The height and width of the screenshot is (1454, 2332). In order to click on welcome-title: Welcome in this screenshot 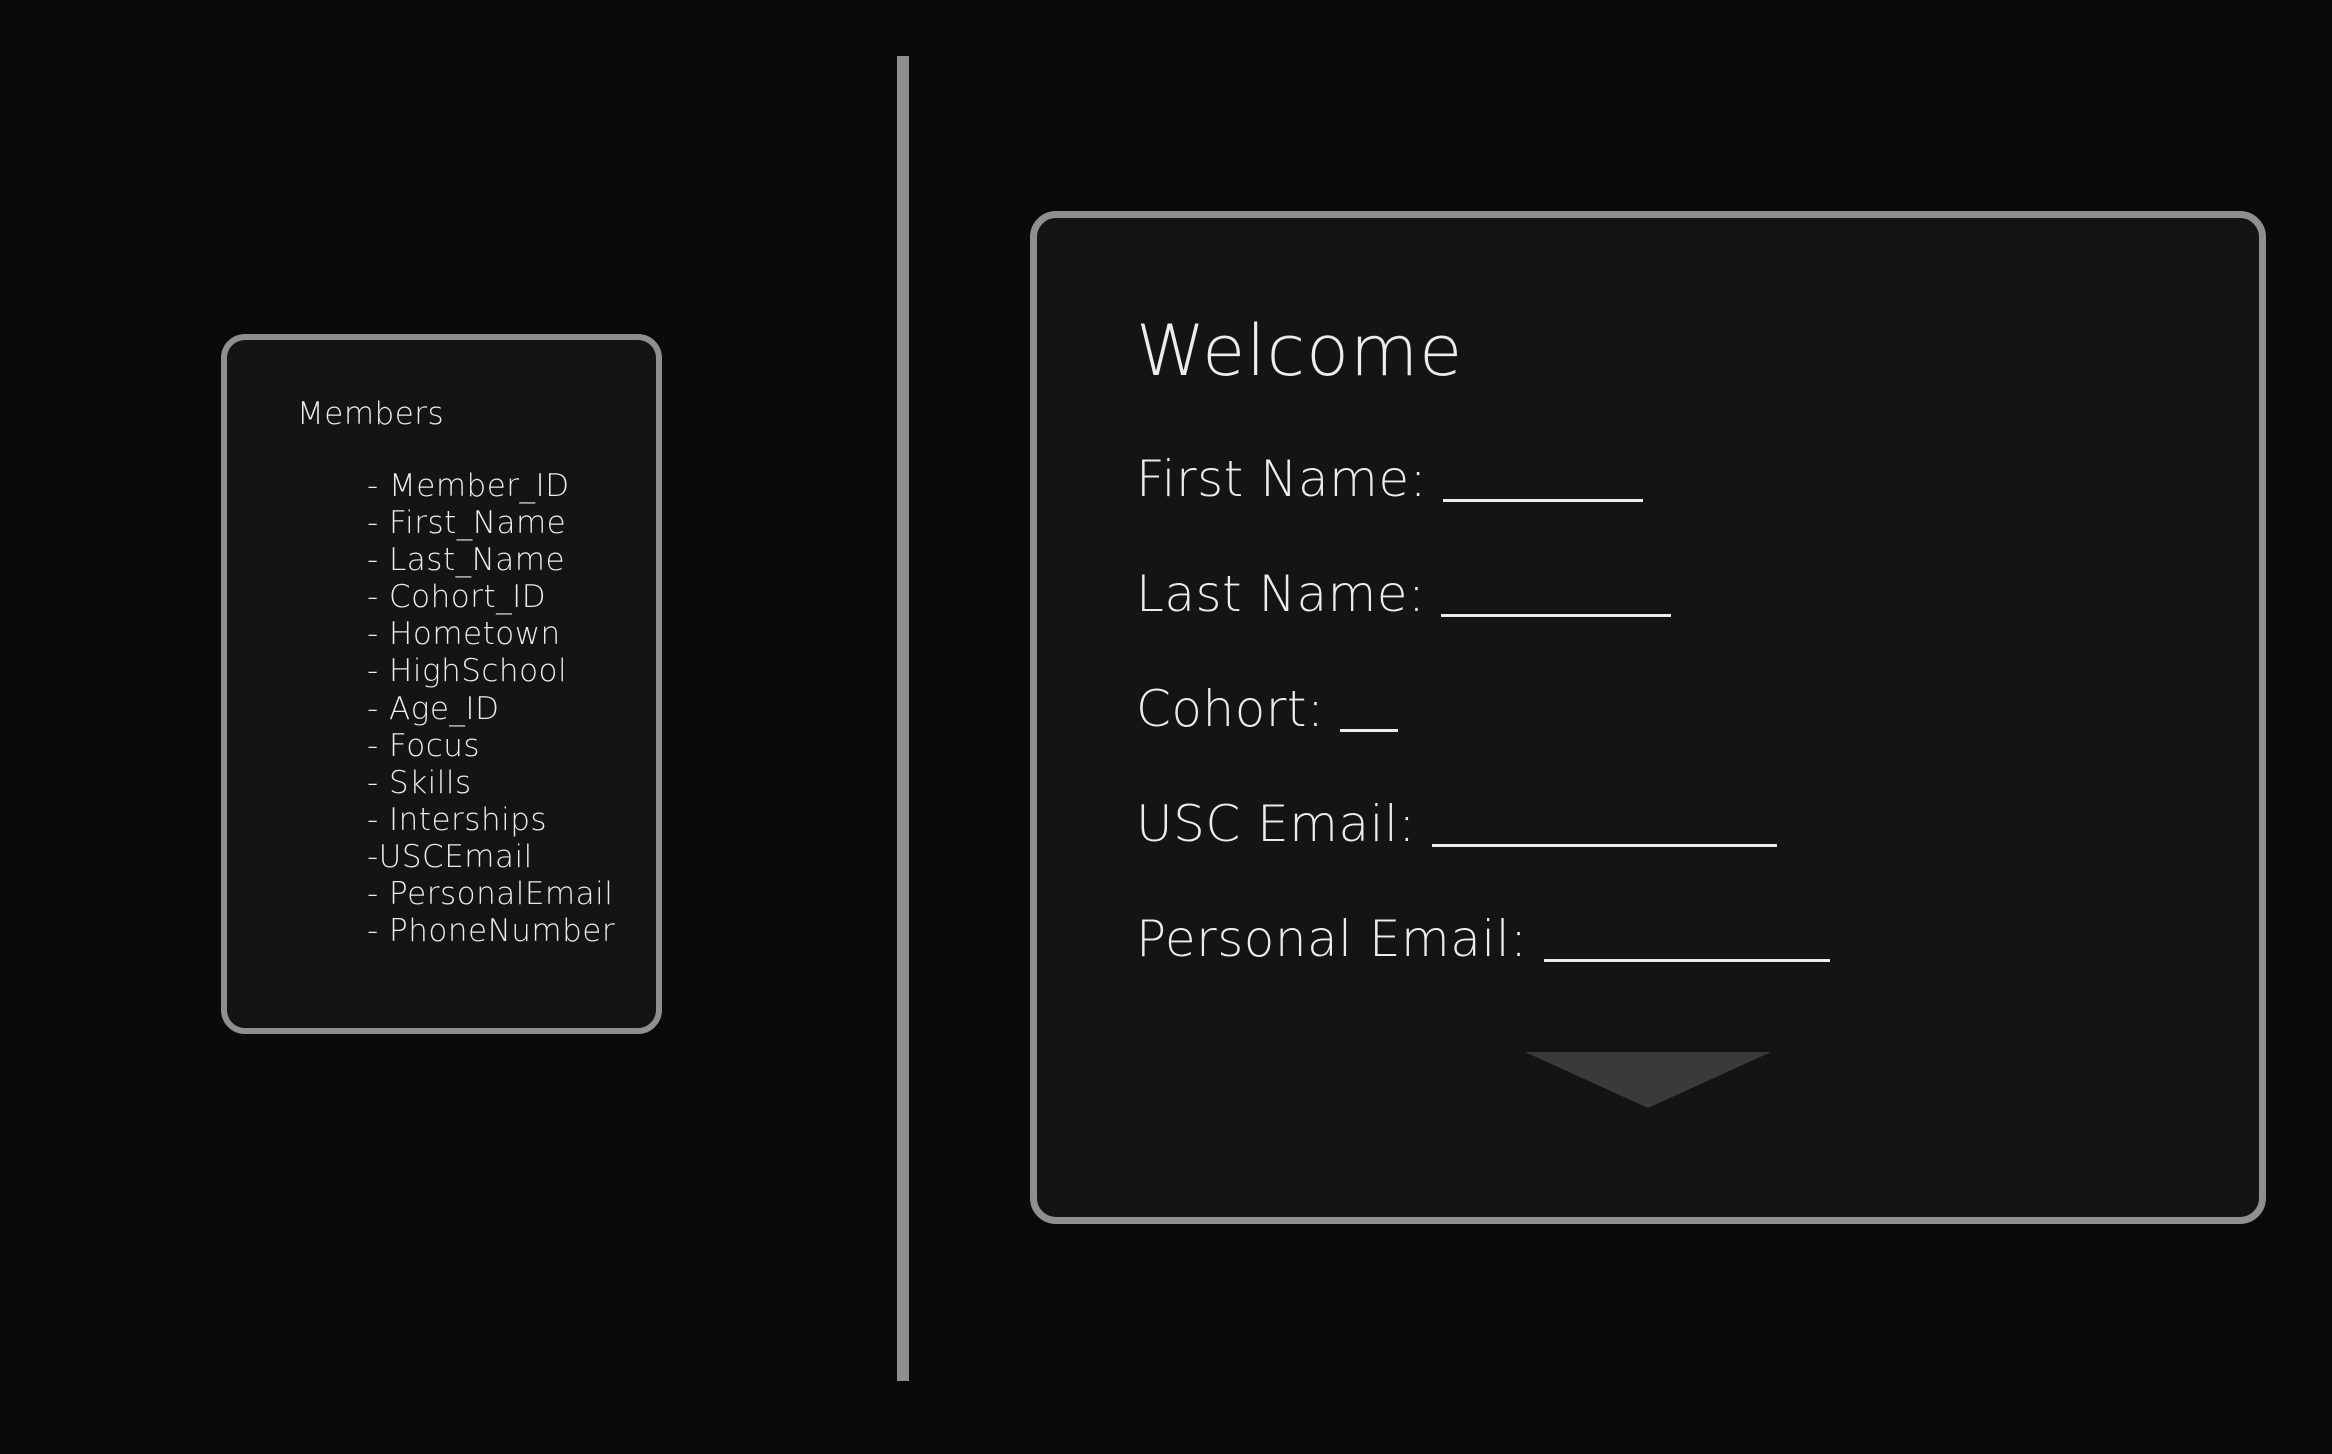, I will do `click(1300, 351)`.